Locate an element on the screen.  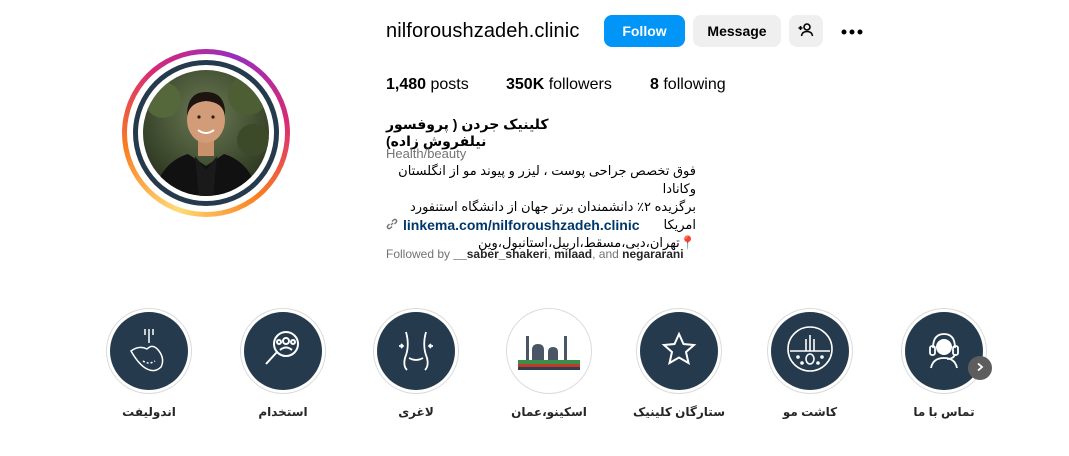
posts-count: 1,480 is located at coordinates (406, 84).